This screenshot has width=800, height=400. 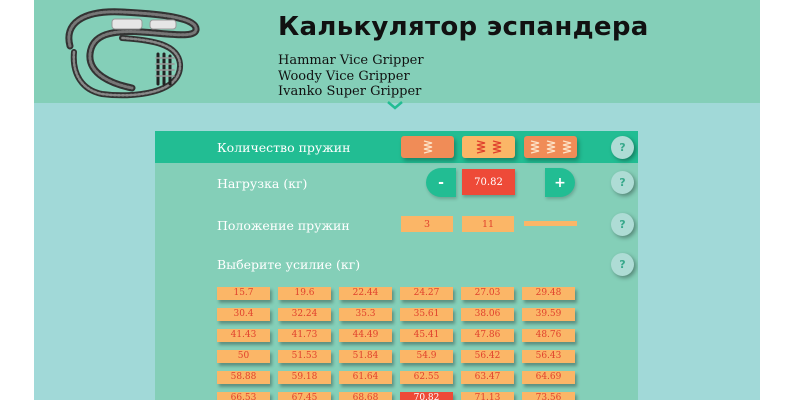 I want to click on force-option-button: 19.6, so click(x=304, y=293).